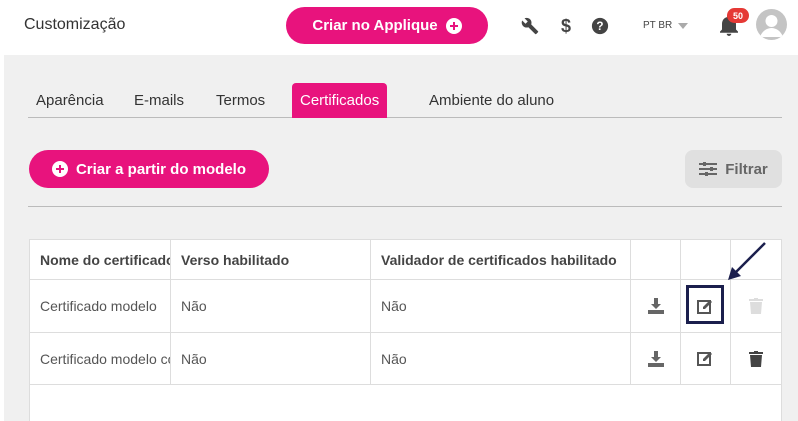 This screenshot has width=798, height=421. I want to click on divider, so click(405, 206).